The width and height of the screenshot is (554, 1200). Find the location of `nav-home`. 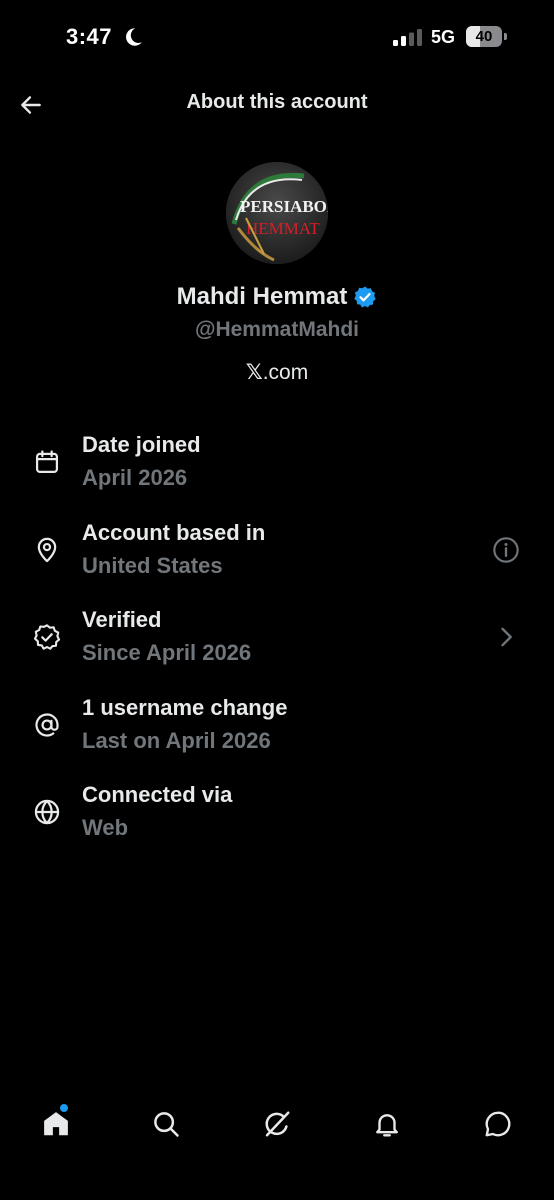

nav-home is located at coordinates (56, 1124).